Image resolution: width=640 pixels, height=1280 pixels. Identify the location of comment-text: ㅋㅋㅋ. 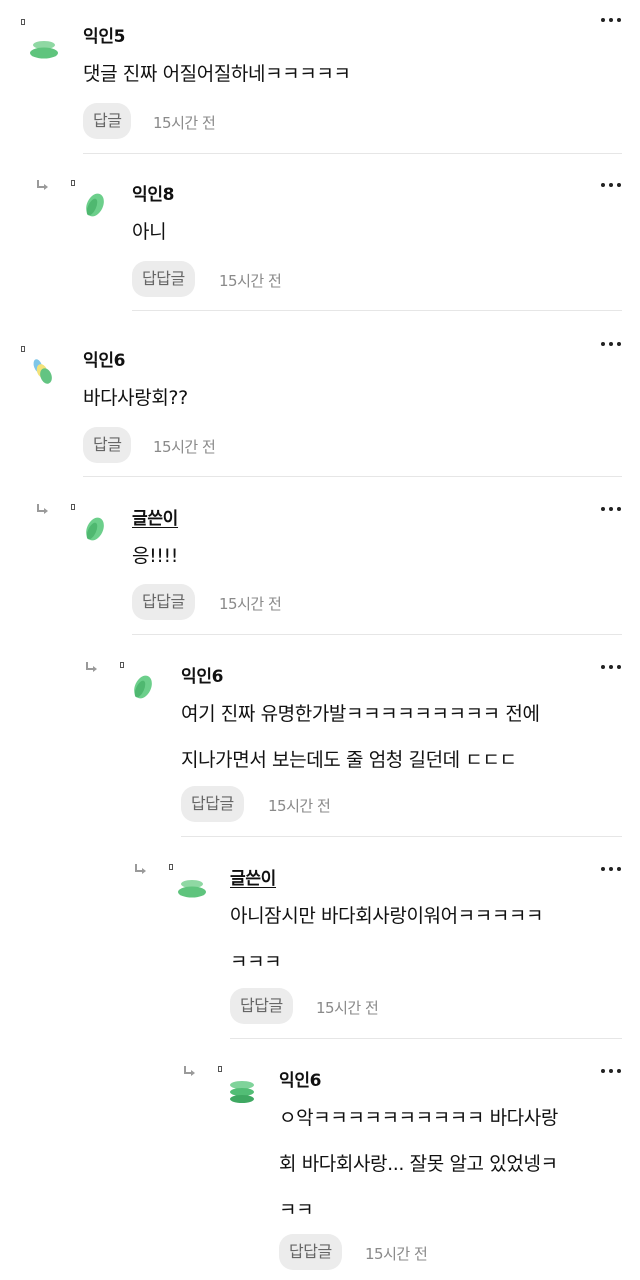
(256, 962).